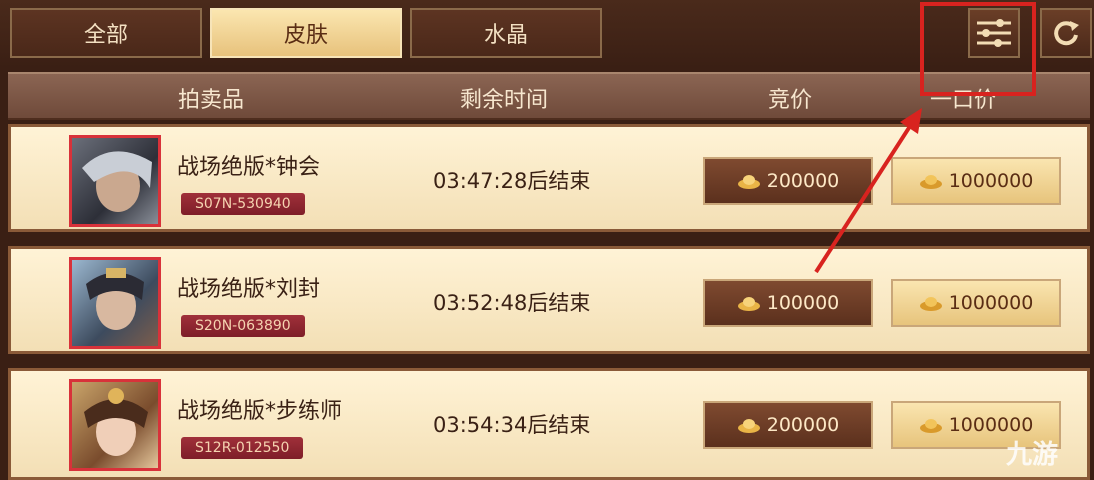  What do you see at coordinates (260, 411) in the screenshot?
I see `item-name: 战场绝版*步练师` at bounding box center [260, 411].